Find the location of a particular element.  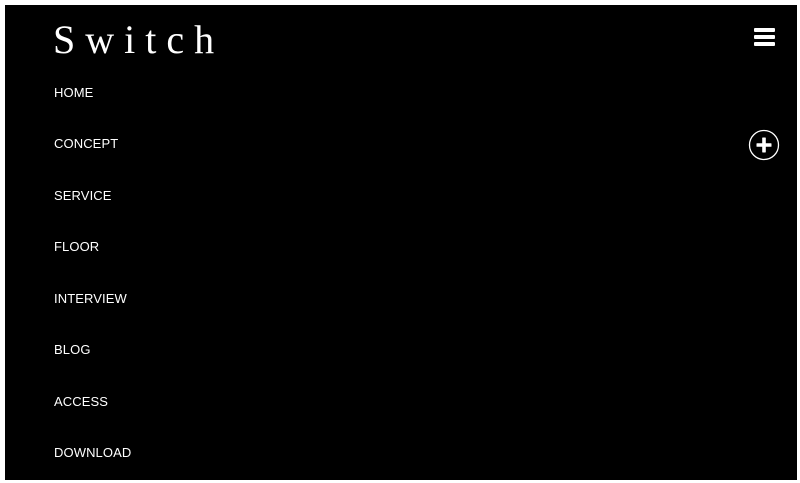

nav-link-floor: FLOOR is located at coordinates (76, 247).